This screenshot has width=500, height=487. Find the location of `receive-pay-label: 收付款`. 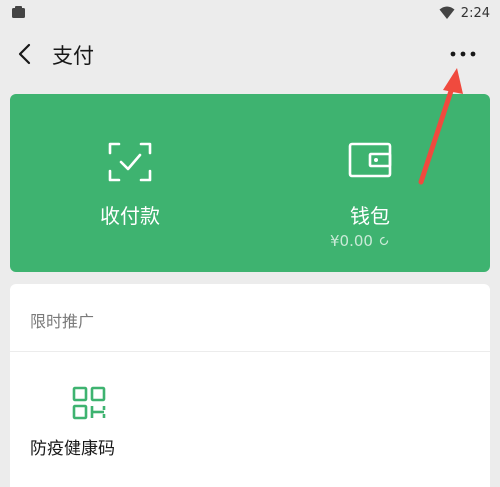

receive-pay-label: 收付款 is located at coordinates (130, 216).